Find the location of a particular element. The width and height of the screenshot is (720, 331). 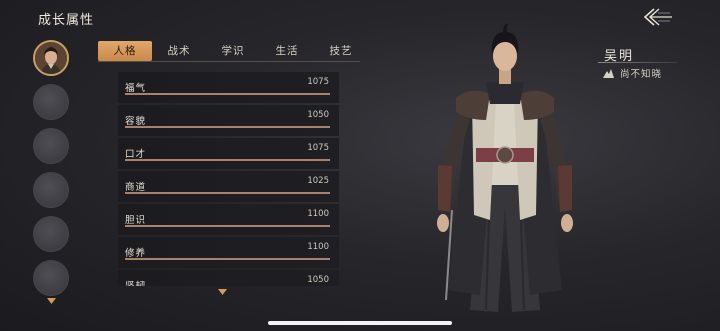

character-list is located at coordinates (52, 172).